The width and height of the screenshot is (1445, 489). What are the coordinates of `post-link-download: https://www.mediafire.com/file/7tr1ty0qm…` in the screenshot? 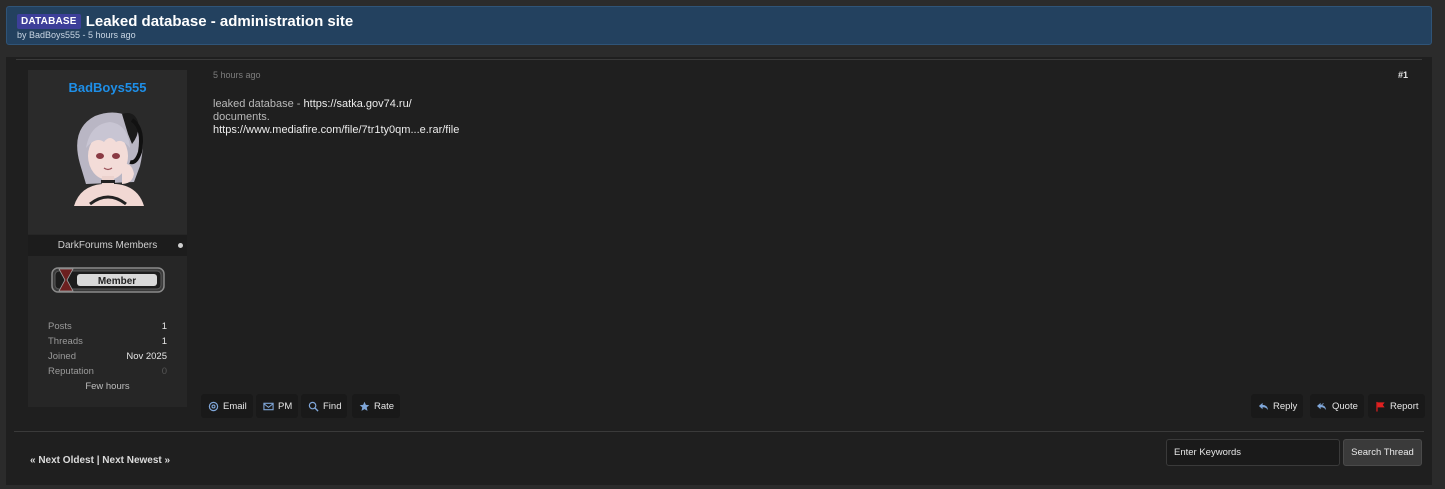 It's located at (336, 130).